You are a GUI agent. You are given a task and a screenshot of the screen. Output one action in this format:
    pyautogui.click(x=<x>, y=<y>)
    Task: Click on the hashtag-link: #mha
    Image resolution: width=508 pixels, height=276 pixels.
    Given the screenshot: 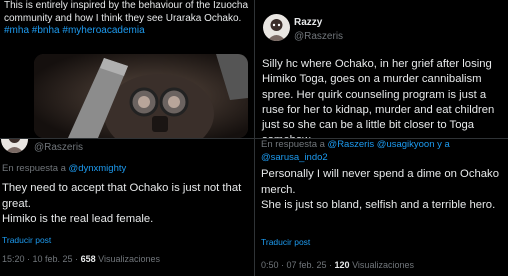 What is the action you would take?
    pyautogui.click(x=16, y=30)
    